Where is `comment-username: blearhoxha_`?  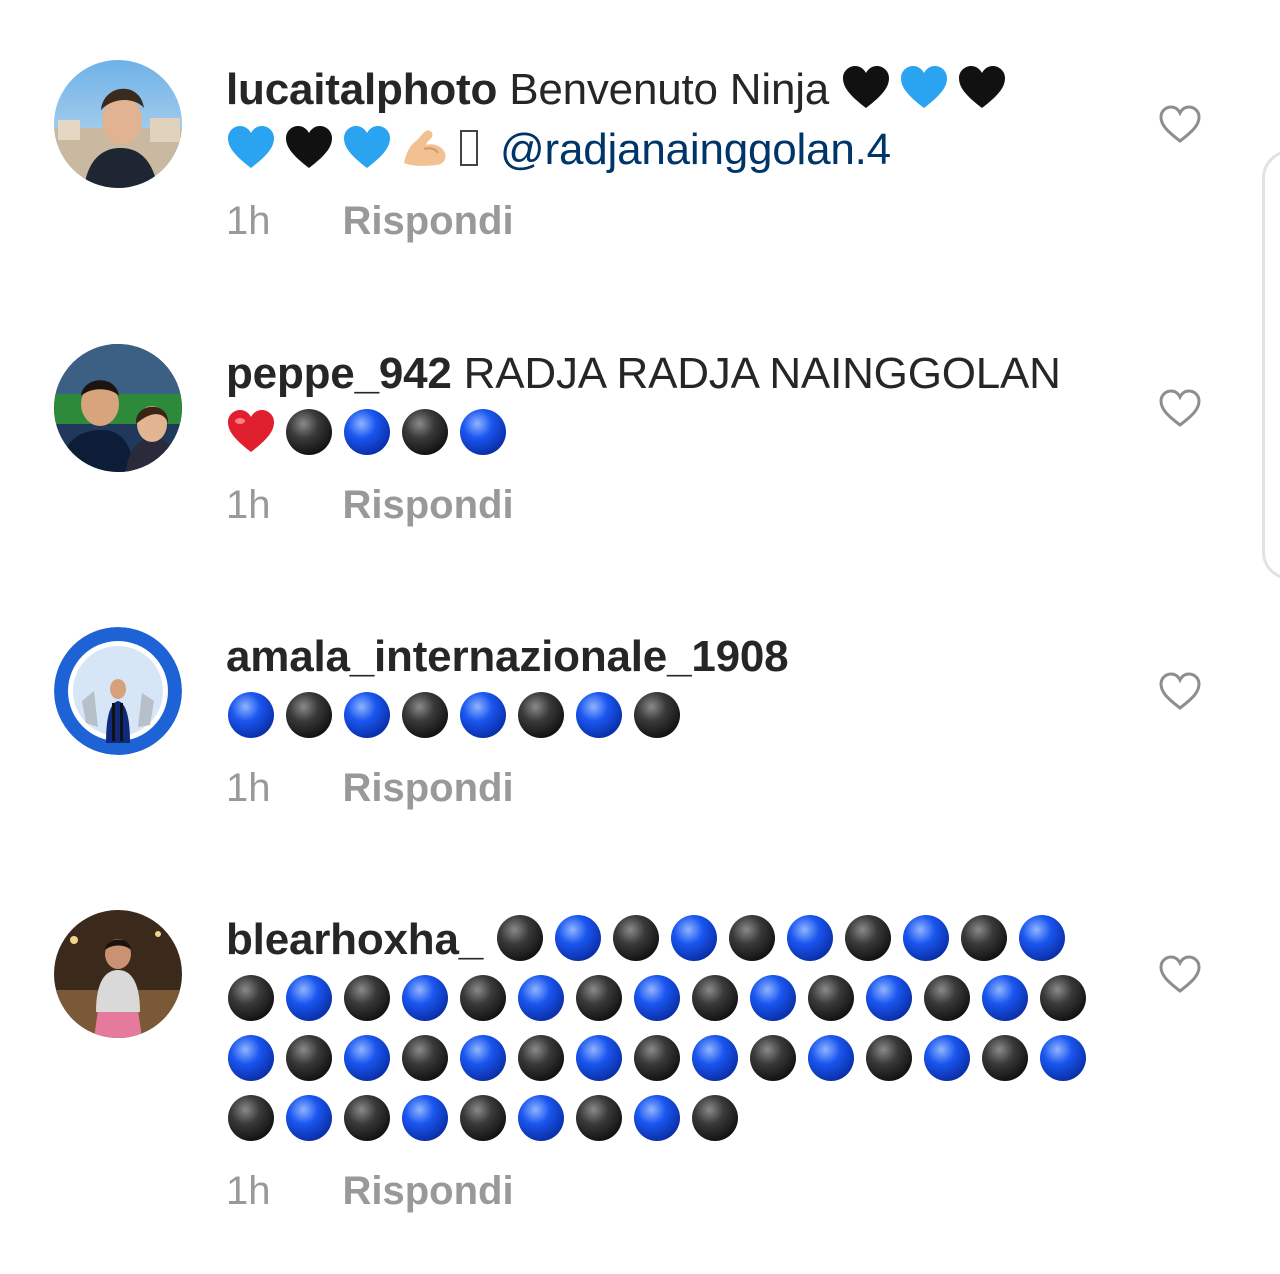 comment-username: blearhoxha_ is located at coordinates (354, 939).